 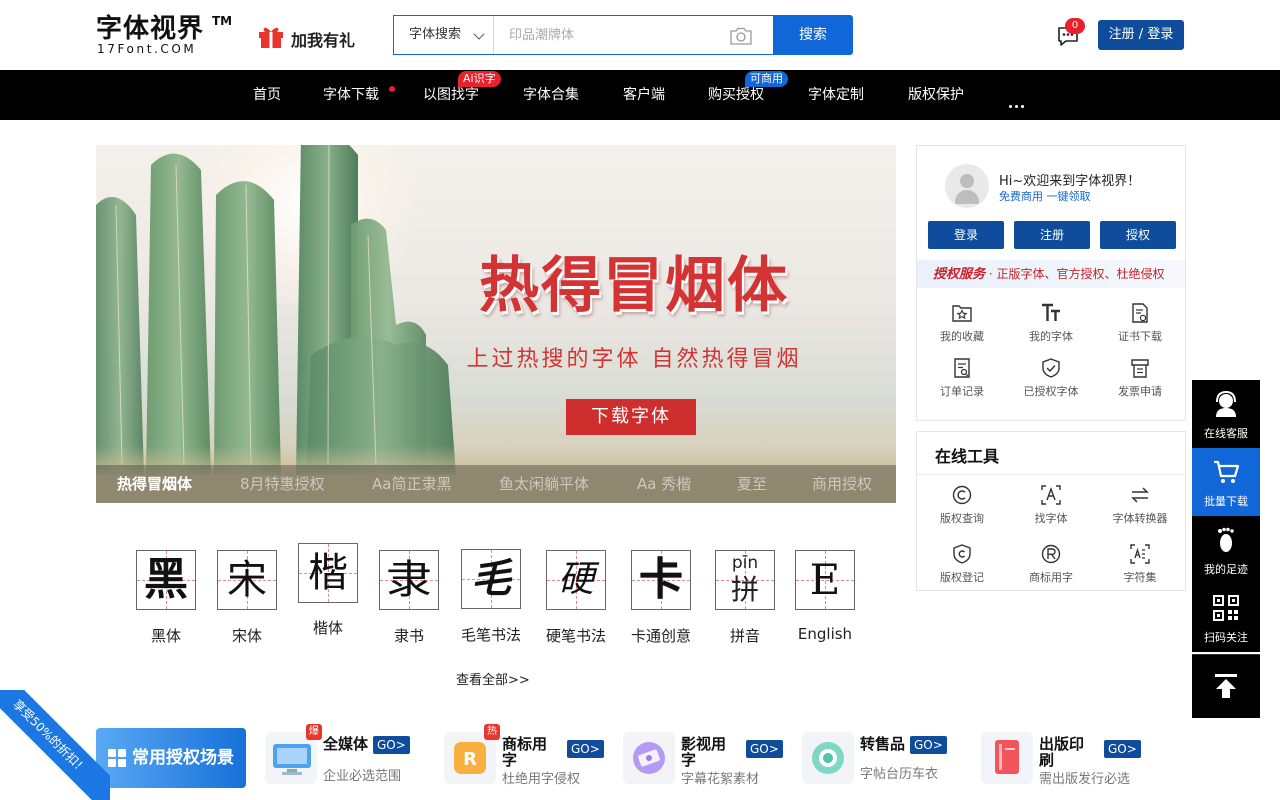 I want to click on license-button: 授权, so click(x=1138, y=235).